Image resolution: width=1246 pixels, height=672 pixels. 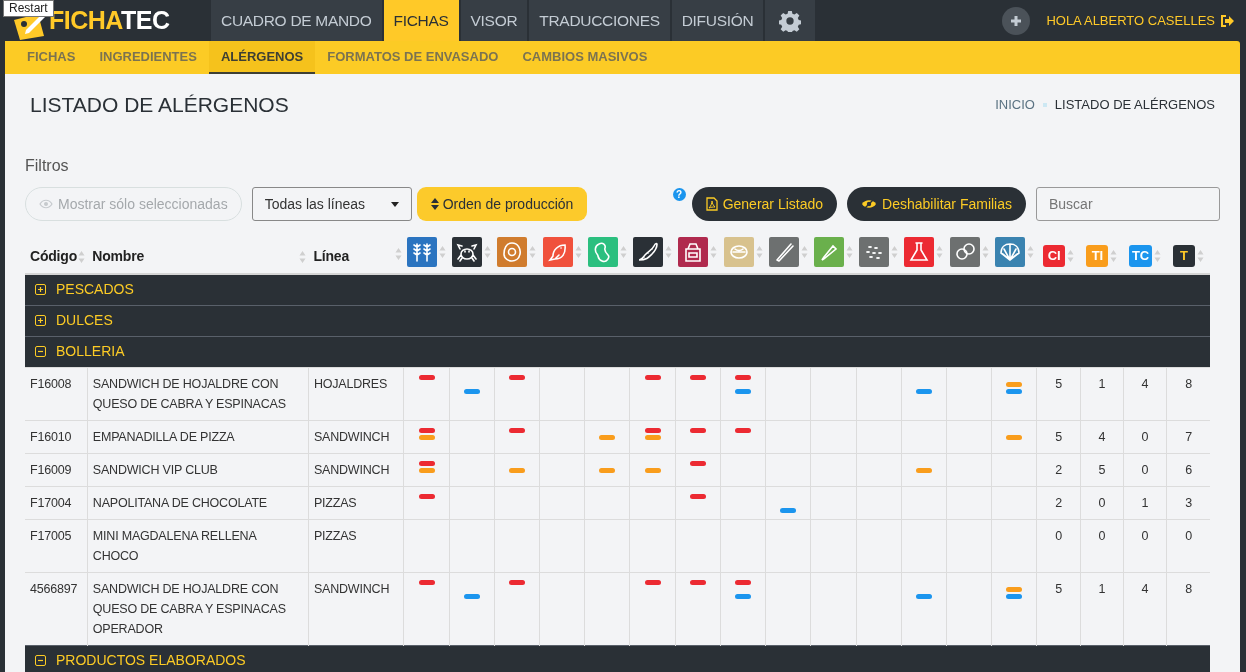 What do you see at coordinates (51, 384) in the screenshot?
I see `table-cell-text: F16008` at bounding box center [51, 384].